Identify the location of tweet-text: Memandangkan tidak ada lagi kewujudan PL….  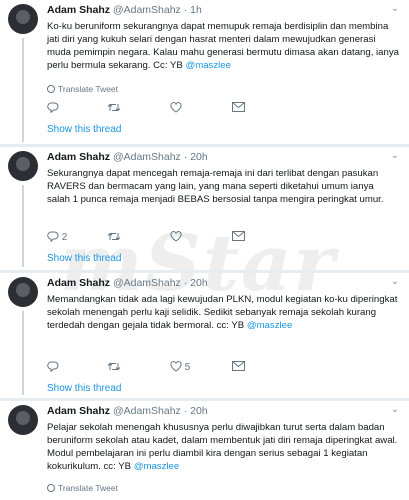
(222, 312).